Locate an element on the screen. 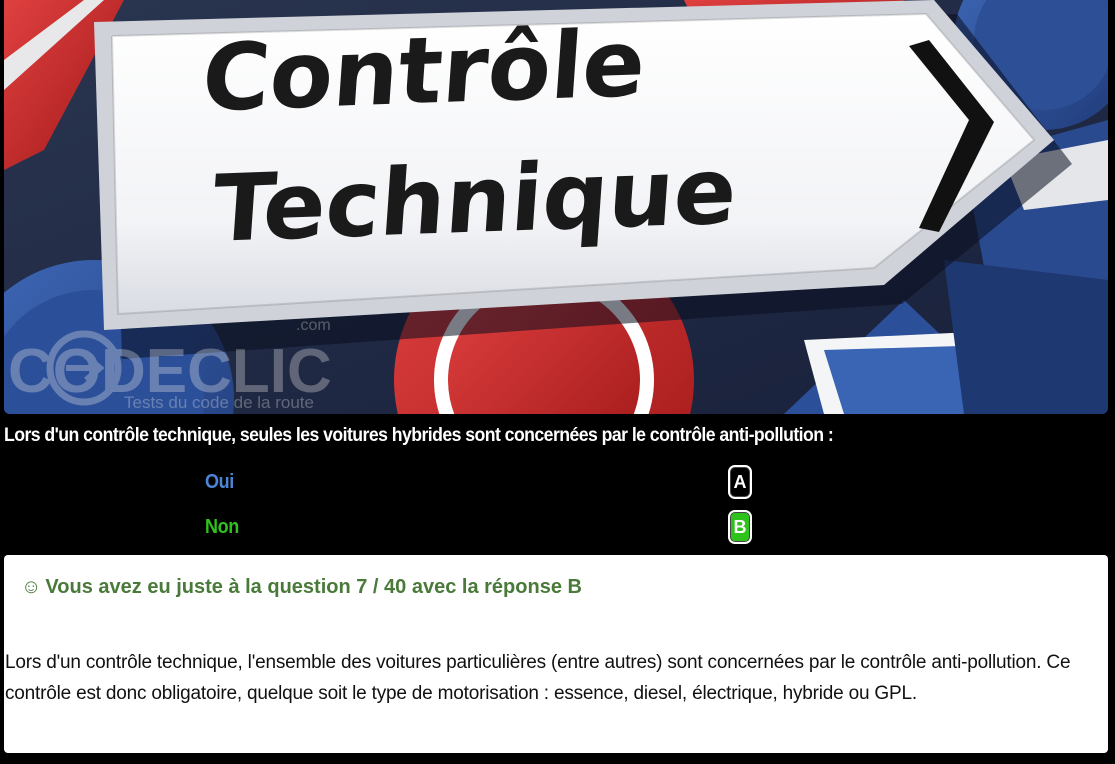 The width and height of the screenshot is (1115, 764). sign-line-2: Technique is located at coordinates (474, 200).